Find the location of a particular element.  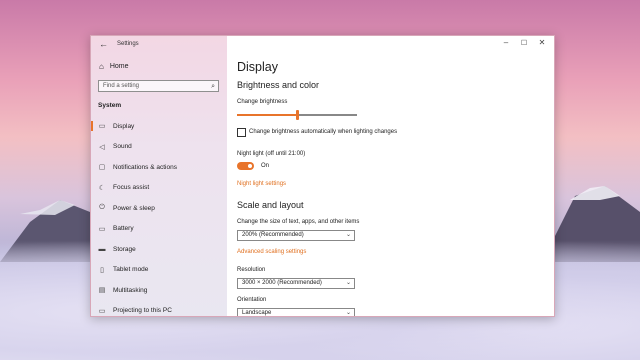

resolution-dropdown: 3000 × 2000 (Recommended) ⌄ is located at coordinates (296, 283).